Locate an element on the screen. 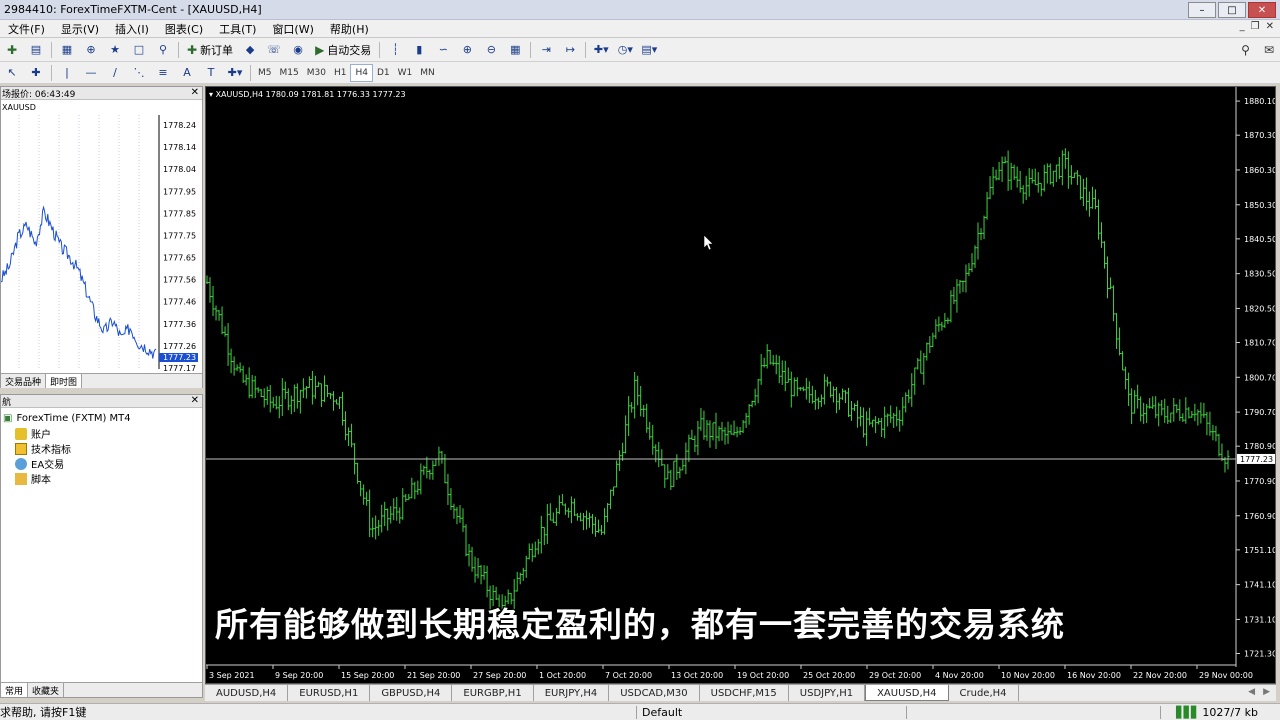 Image resolution: width=1280 pixels, height=720 pixels. new-order-button: ✚ 新订单 is located at coordinates (210, 50).